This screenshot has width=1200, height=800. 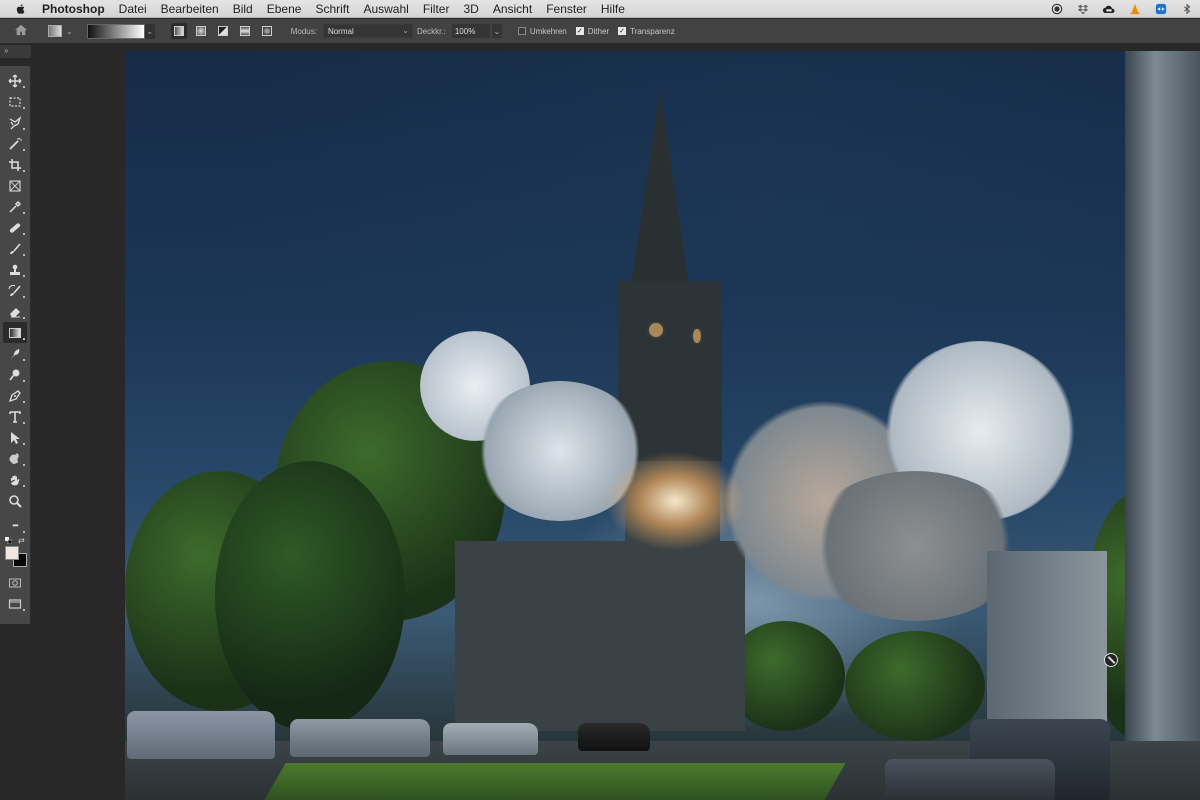 I want to click on default-colors-icon, so click(x=8, y=540).